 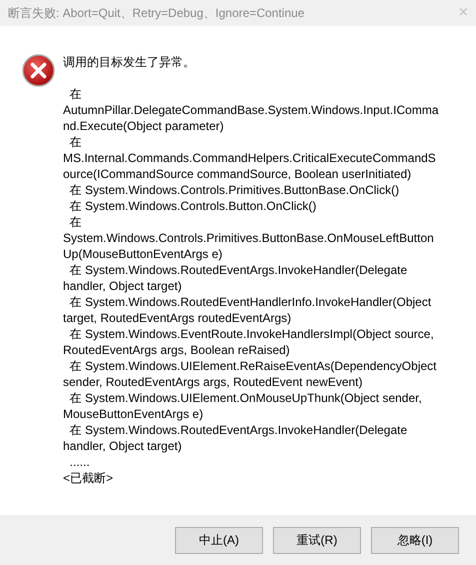 What do you see at coordinates (129, 62) in the screenshot?
I see `error-heading: 调用的目标发生了异常。` at bounding box center [129, 62].